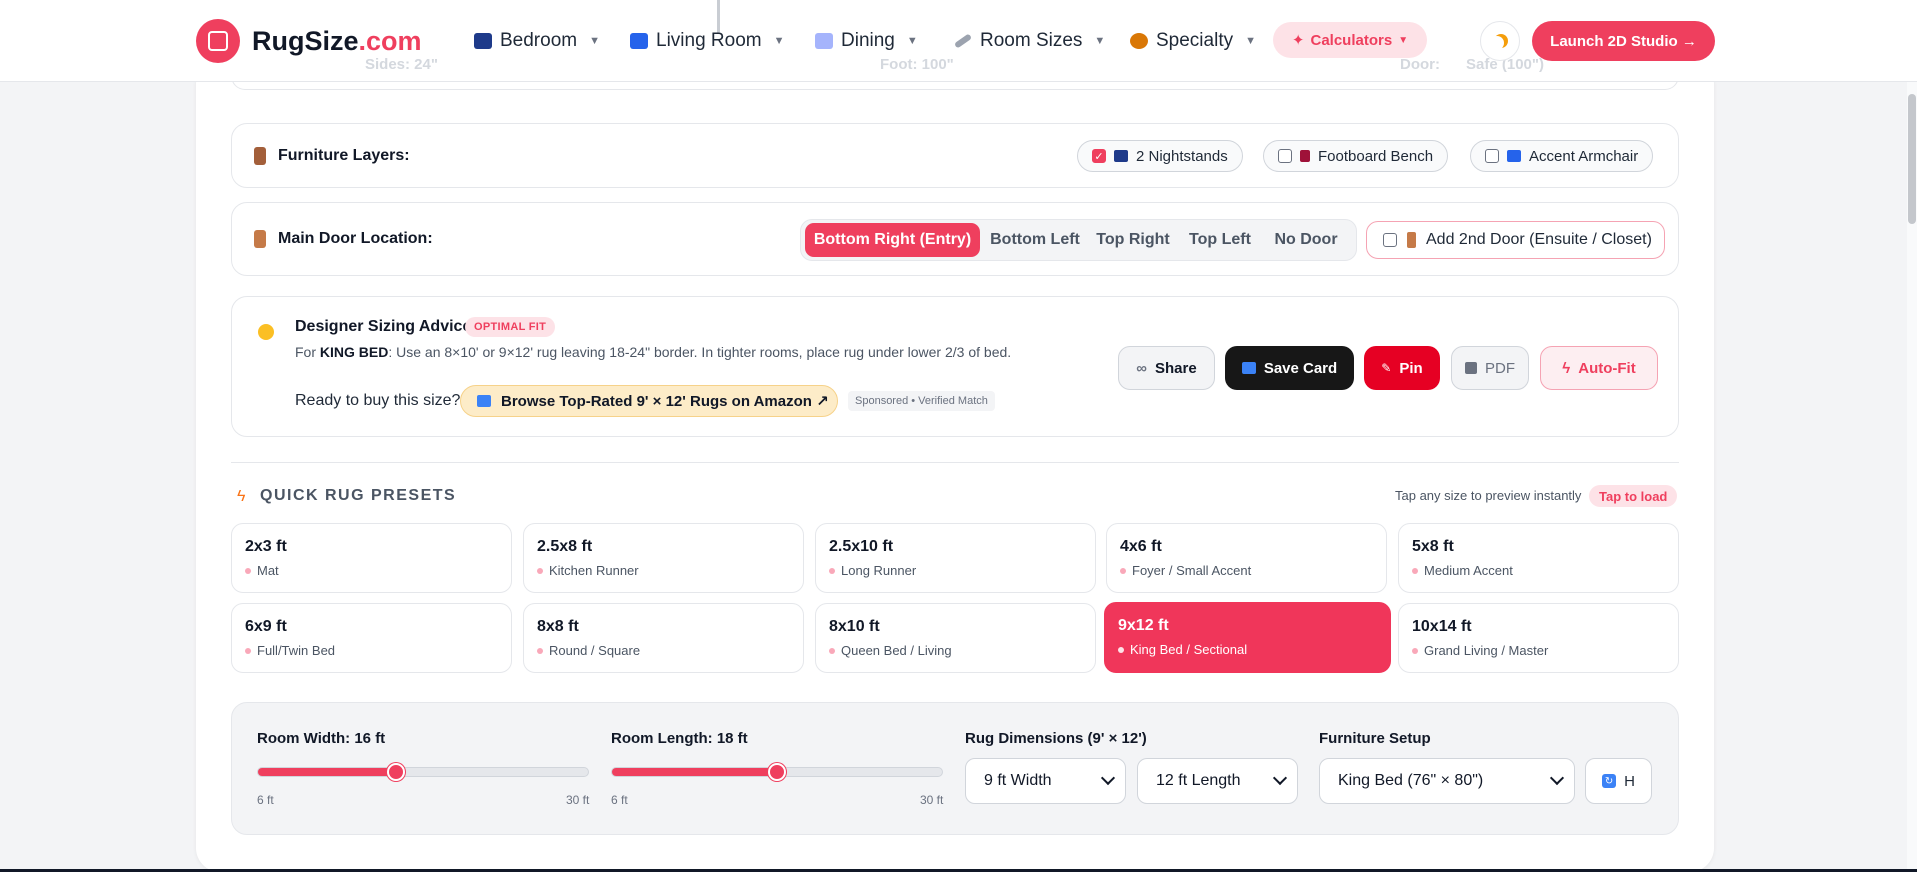  Describe the element at coordinates (932, 800) in the screenshot. I see `room-length-max: 30 ft` at that location.